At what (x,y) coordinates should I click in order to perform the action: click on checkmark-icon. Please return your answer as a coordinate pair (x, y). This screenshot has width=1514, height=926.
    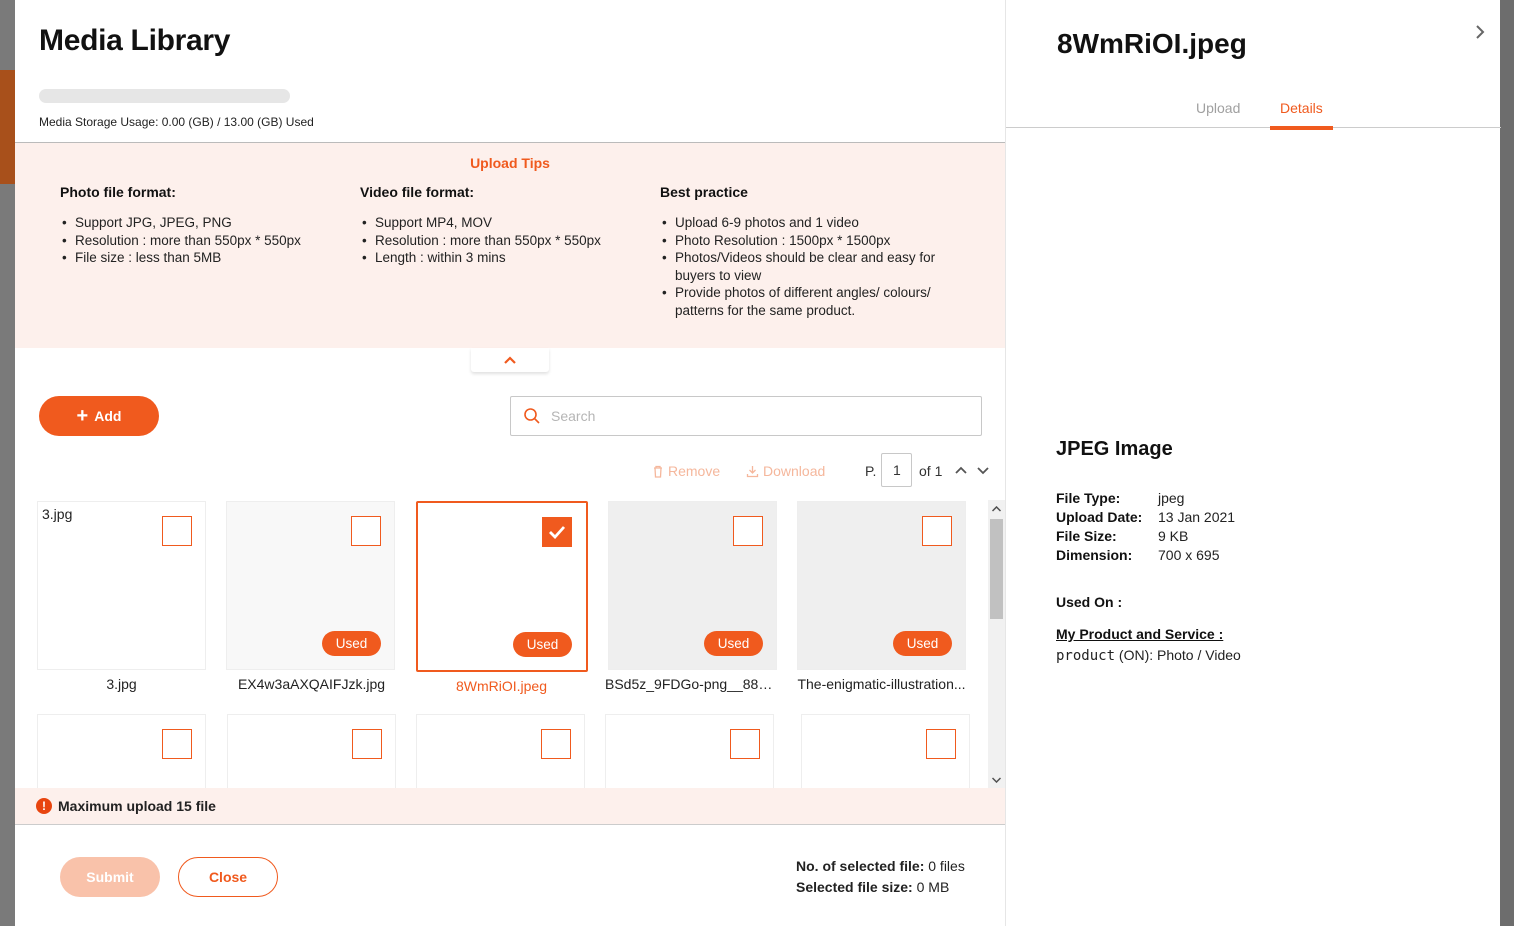
    Looking at the image, I should click on (557, 532).